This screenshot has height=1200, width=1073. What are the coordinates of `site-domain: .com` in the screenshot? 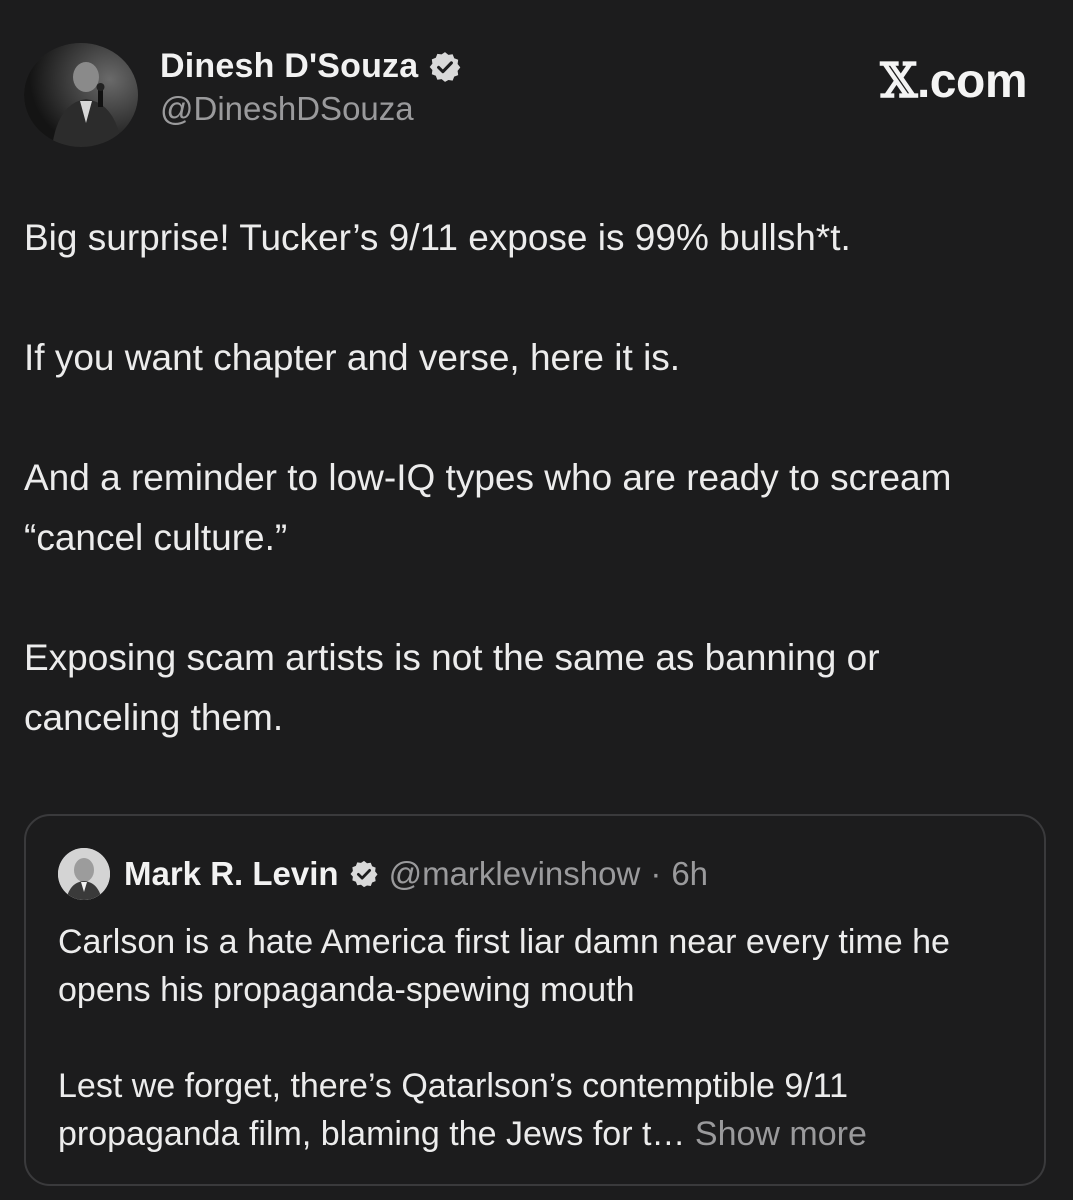 It's located at (972, 81).